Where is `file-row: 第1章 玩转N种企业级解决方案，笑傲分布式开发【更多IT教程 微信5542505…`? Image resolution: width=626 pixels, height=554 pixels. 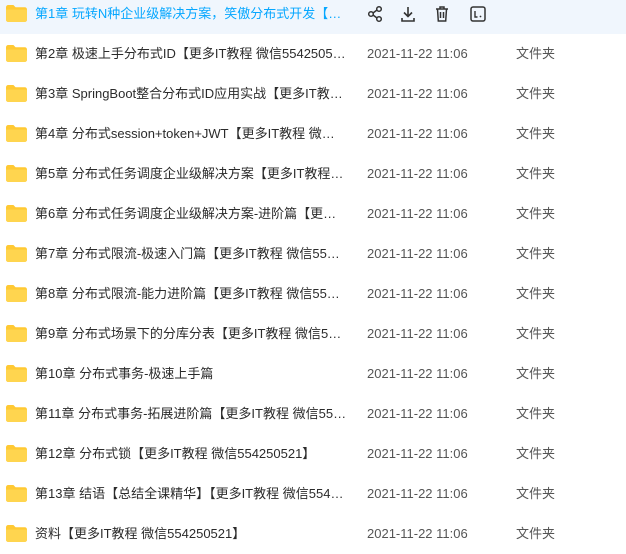 file-row: 第1章 玩转N种企业级解决方案，笑傲分布式开发【更多IT教程 微信5542505… is located at coordinates (313, 17).